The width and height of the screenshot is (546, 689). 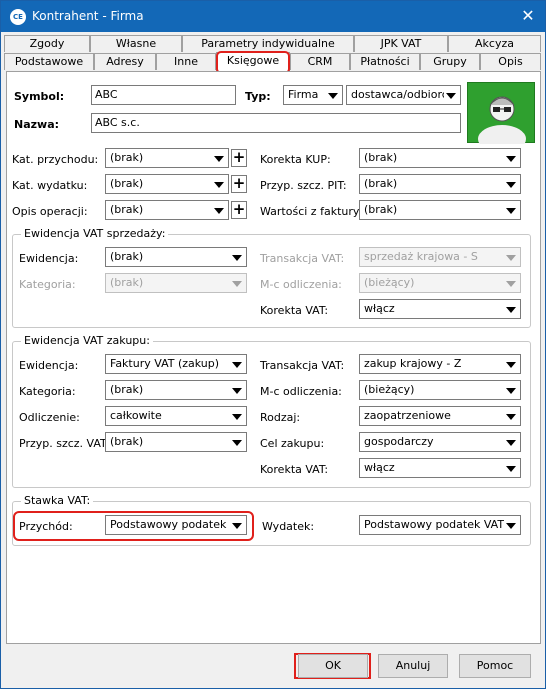 I want to click on purchase-mc-value: (bieżący), so click(x=389, y=389).